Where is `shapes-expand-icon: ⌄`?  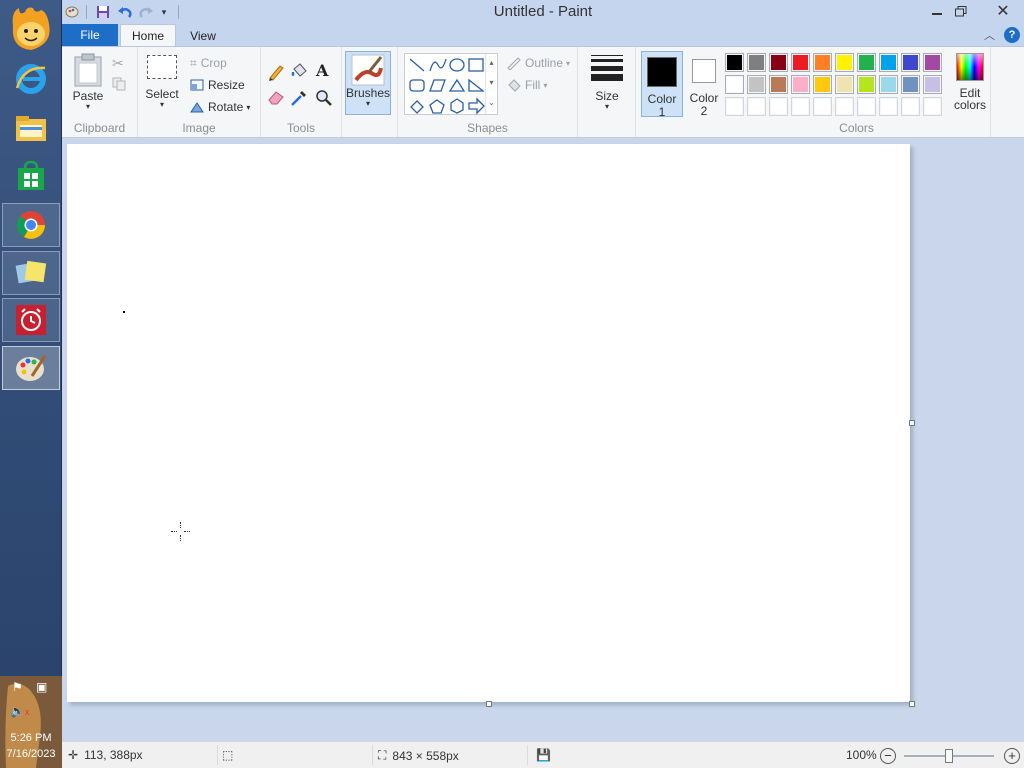
shapes-expand-icon: ⌄ is located at coordinates (491, 104).